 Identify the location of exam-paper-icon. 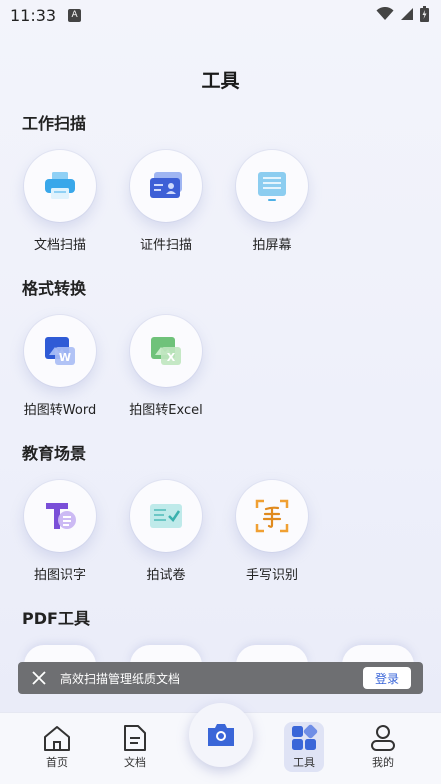
(166, 516).